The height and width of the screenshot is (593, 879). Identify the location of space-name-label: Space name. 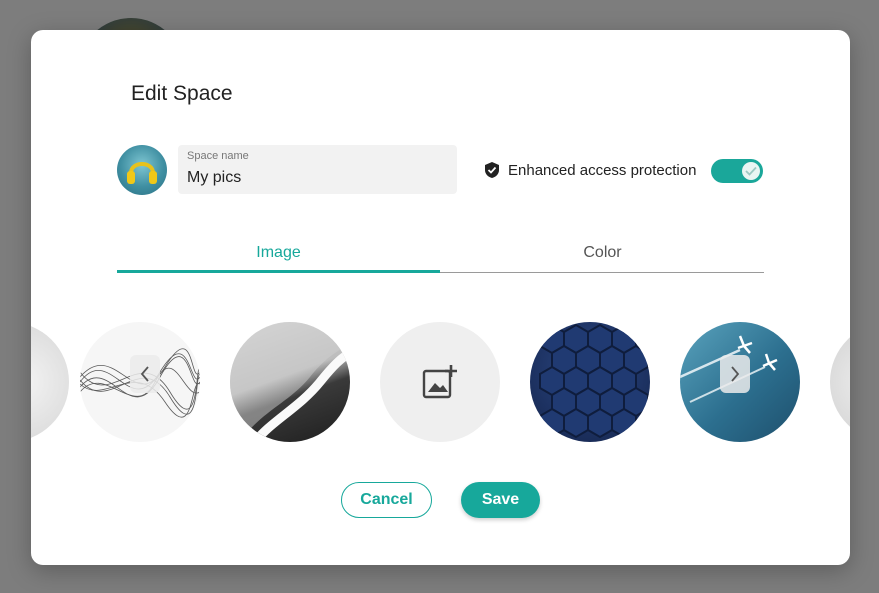
(218, 156).